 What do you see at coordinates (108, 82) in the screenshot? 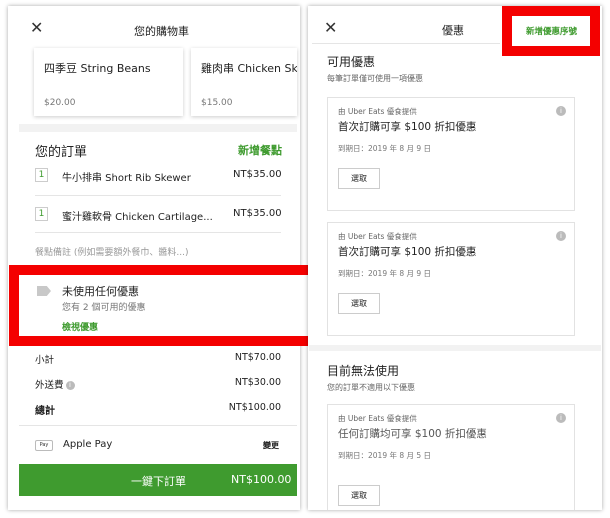
I see `recommendation-card: 四季豆 String Beans $20.00` at bounding box center [108, 82].